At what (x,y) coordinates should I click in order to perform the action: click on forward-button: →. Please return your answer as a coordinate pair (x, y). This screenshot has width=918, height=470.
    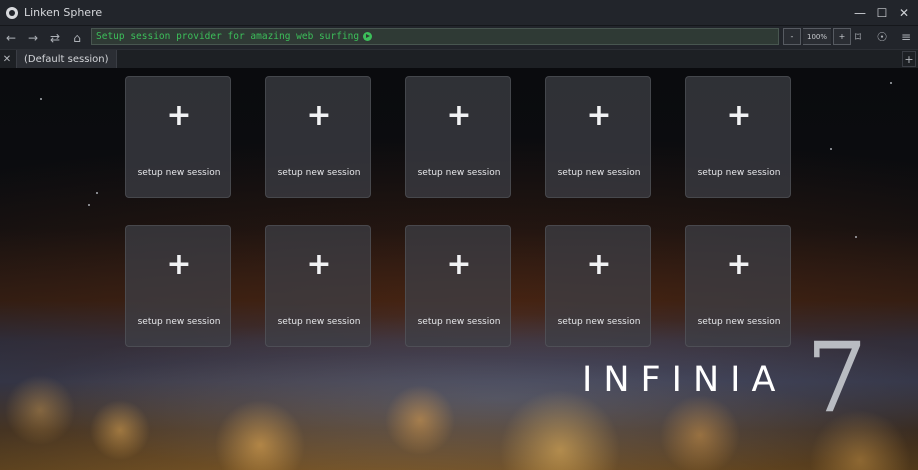
    Looking at the image, I should click on (33, 37).